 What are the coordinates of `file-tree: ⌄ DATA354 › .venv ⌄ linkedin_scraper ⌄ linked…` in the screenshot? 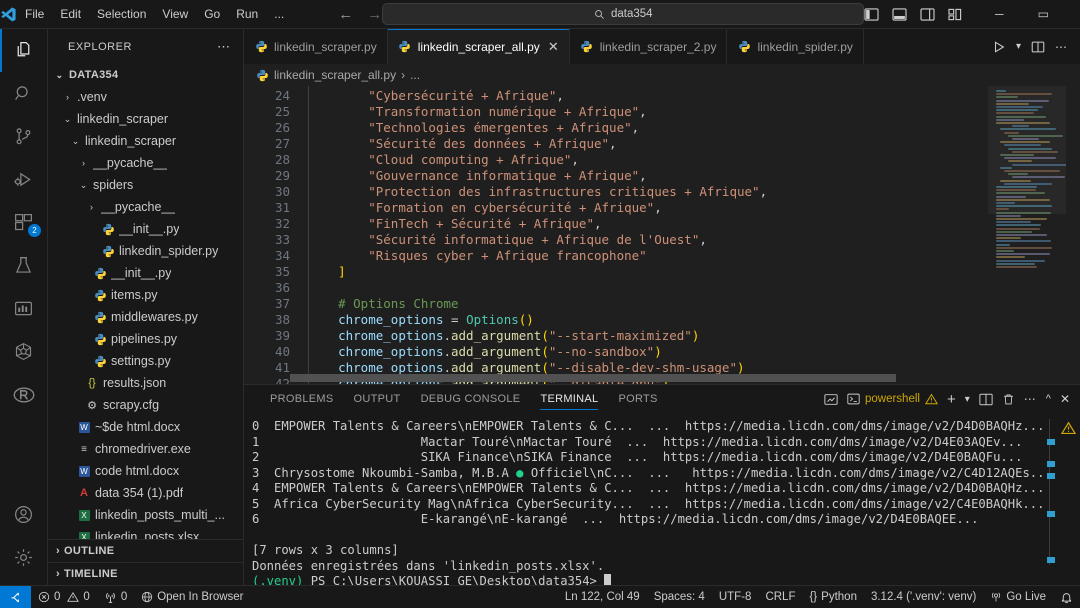 It's located at (145, 301).